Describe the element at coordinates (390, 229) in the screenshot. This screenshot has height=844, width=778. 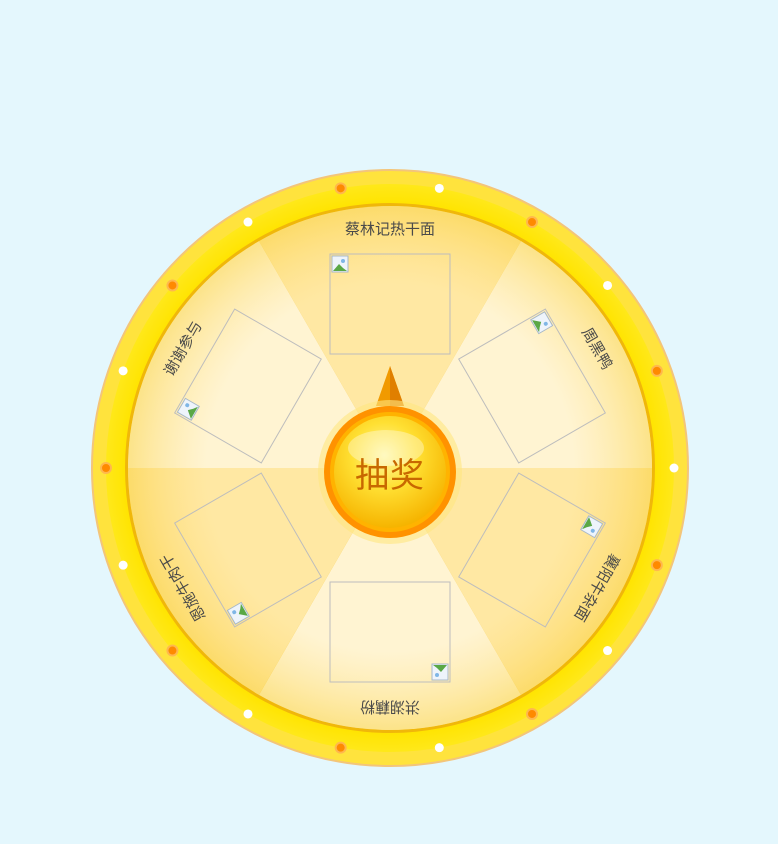
I see `prize-label: 蔡林记热干面` at that location.